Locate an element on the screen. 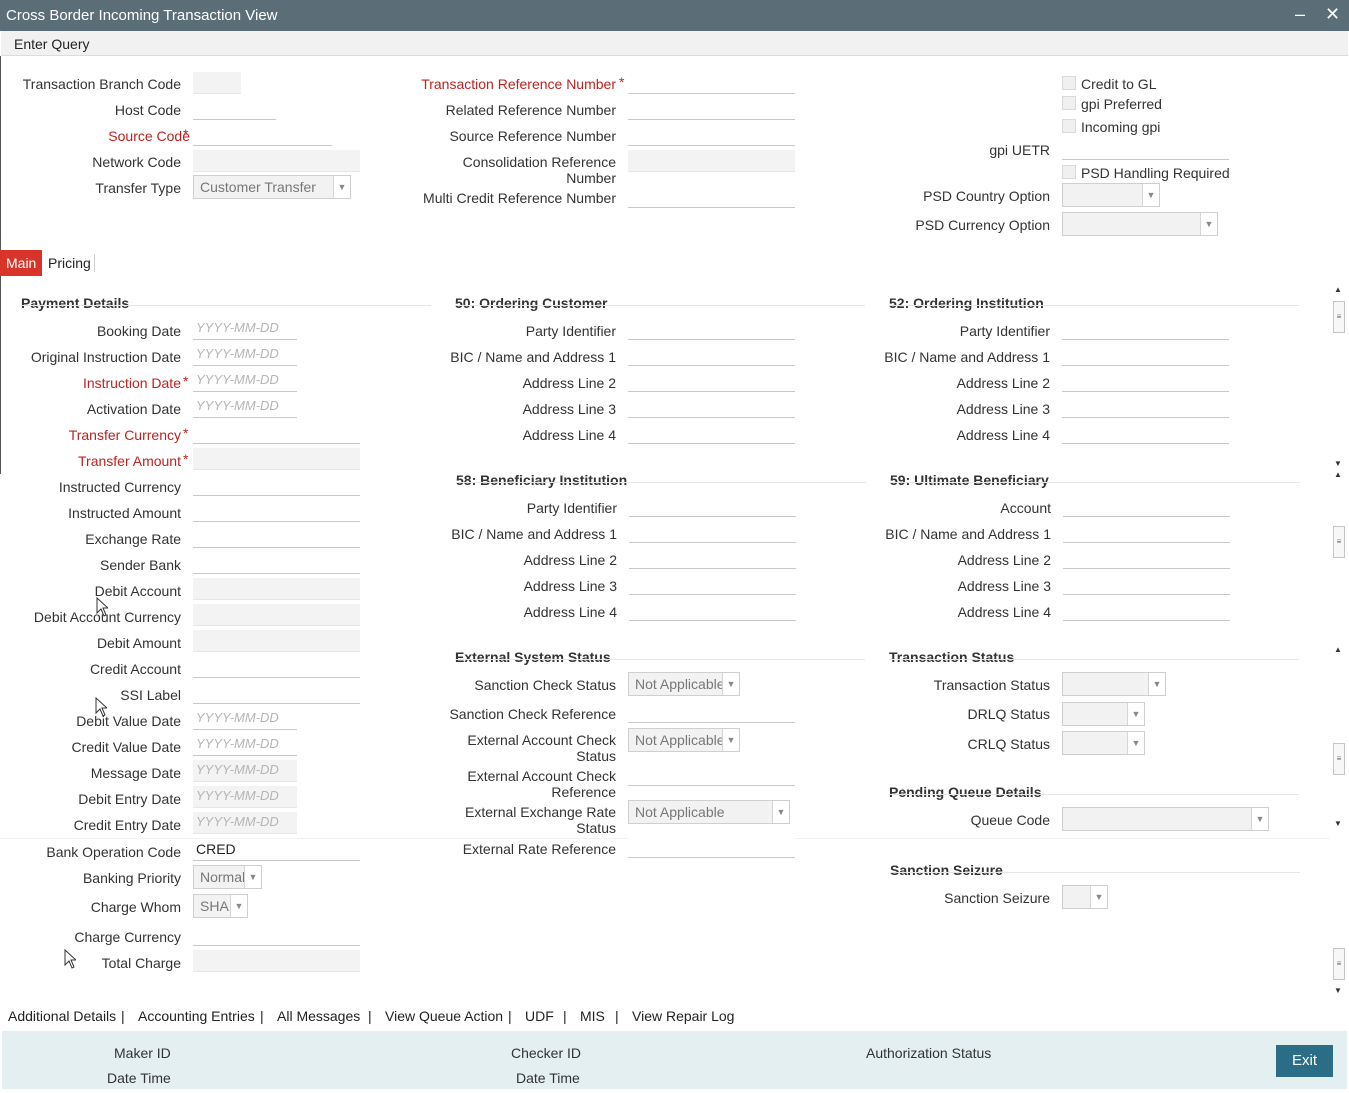 The height and width of the screenshot is (1093, 1349). mis-link: MIS is located at coordinates (592, 1016).